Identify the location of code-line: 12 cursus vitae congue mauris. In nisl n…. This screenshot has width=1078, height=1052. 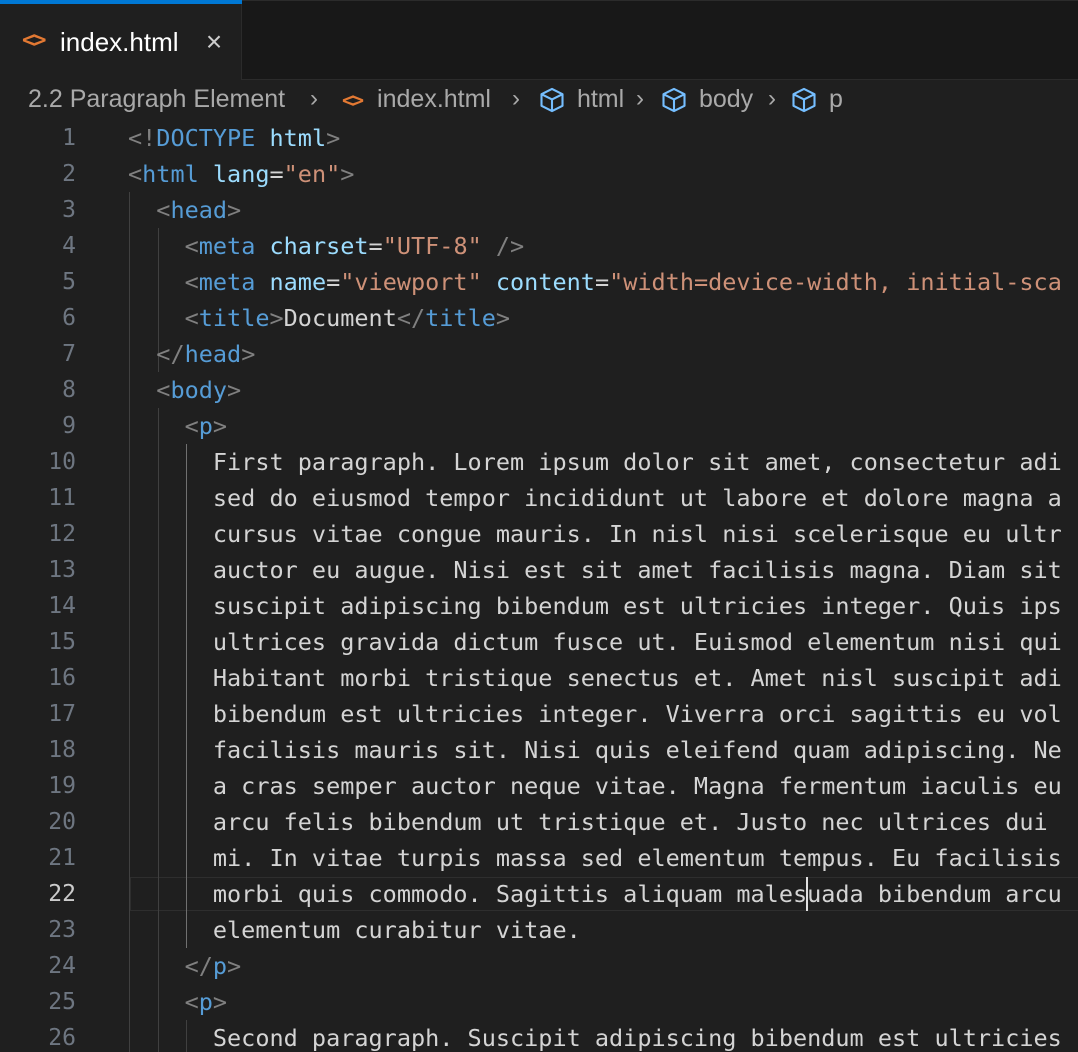
(539, 534).